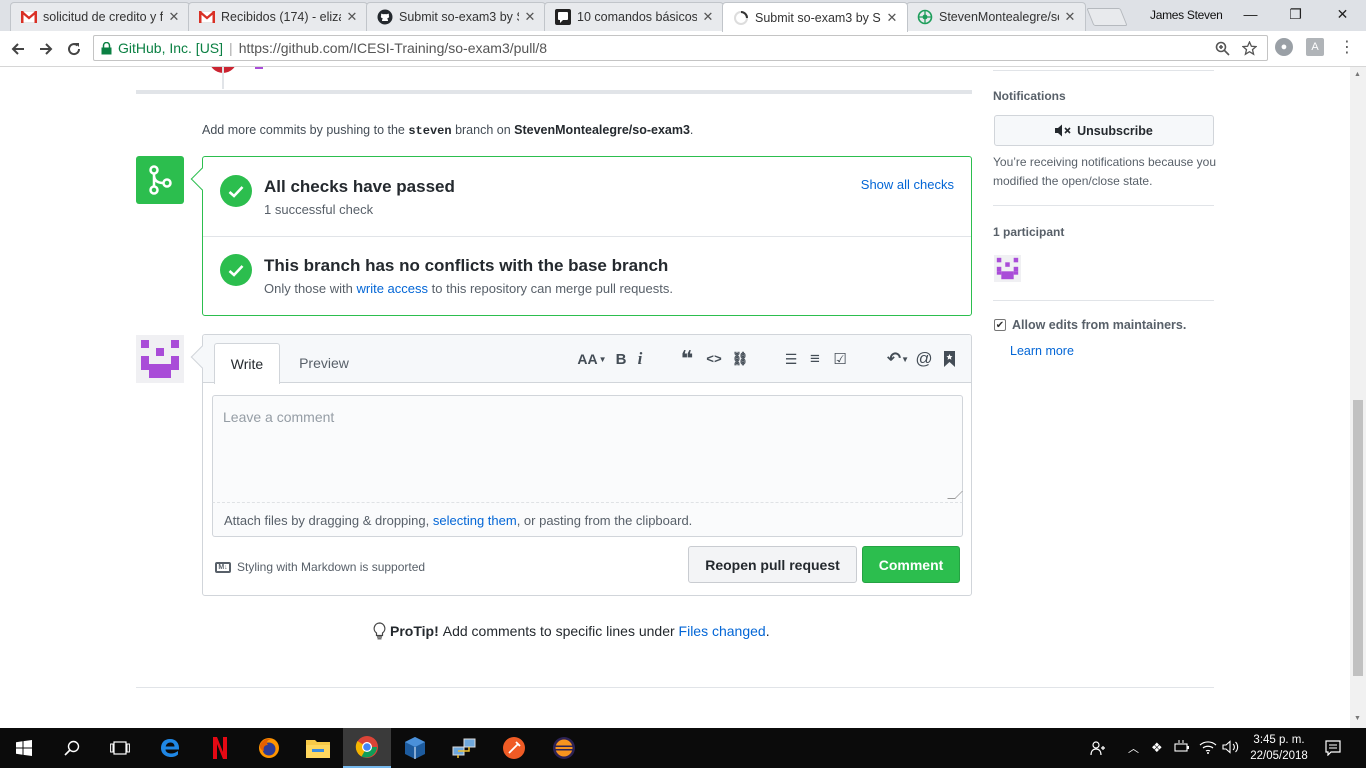 The image size is (1366, 768). Describe the element at coordinates (223, 567) in the screenshot. I see `markdown-icon: M↓` at that location.